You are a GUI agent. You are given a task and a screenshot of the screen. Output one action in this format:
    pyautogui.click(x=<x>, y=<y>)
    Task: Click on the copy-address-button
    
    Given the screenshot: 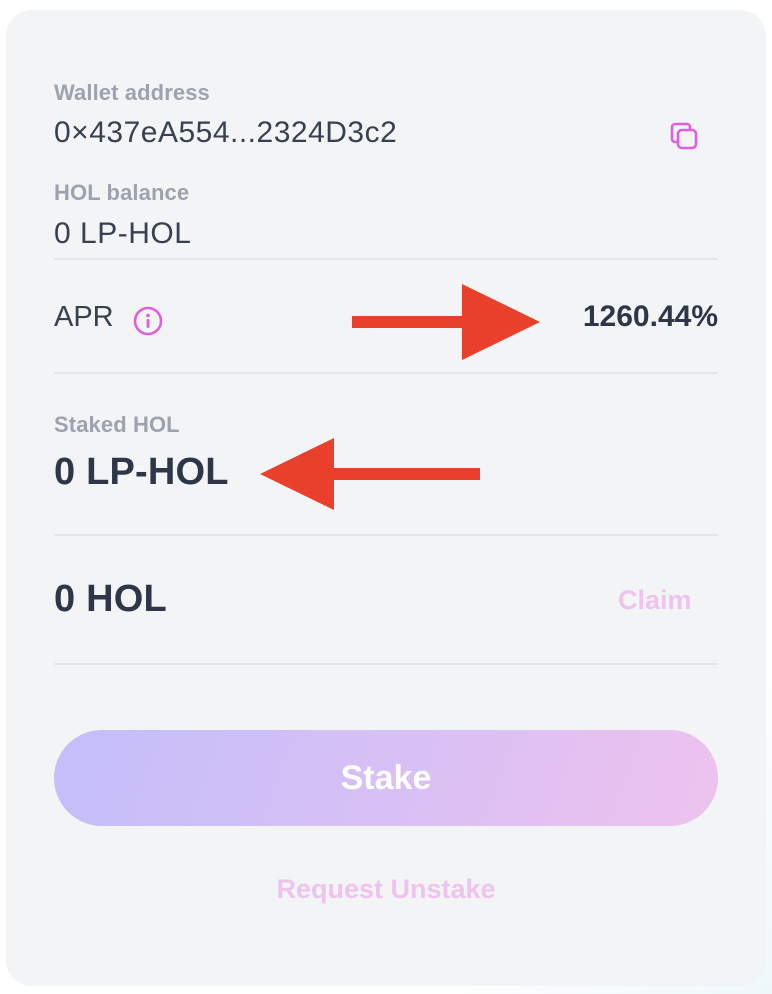 What is the action you would take?
    pyautogui.click(x=684, y=136)
    